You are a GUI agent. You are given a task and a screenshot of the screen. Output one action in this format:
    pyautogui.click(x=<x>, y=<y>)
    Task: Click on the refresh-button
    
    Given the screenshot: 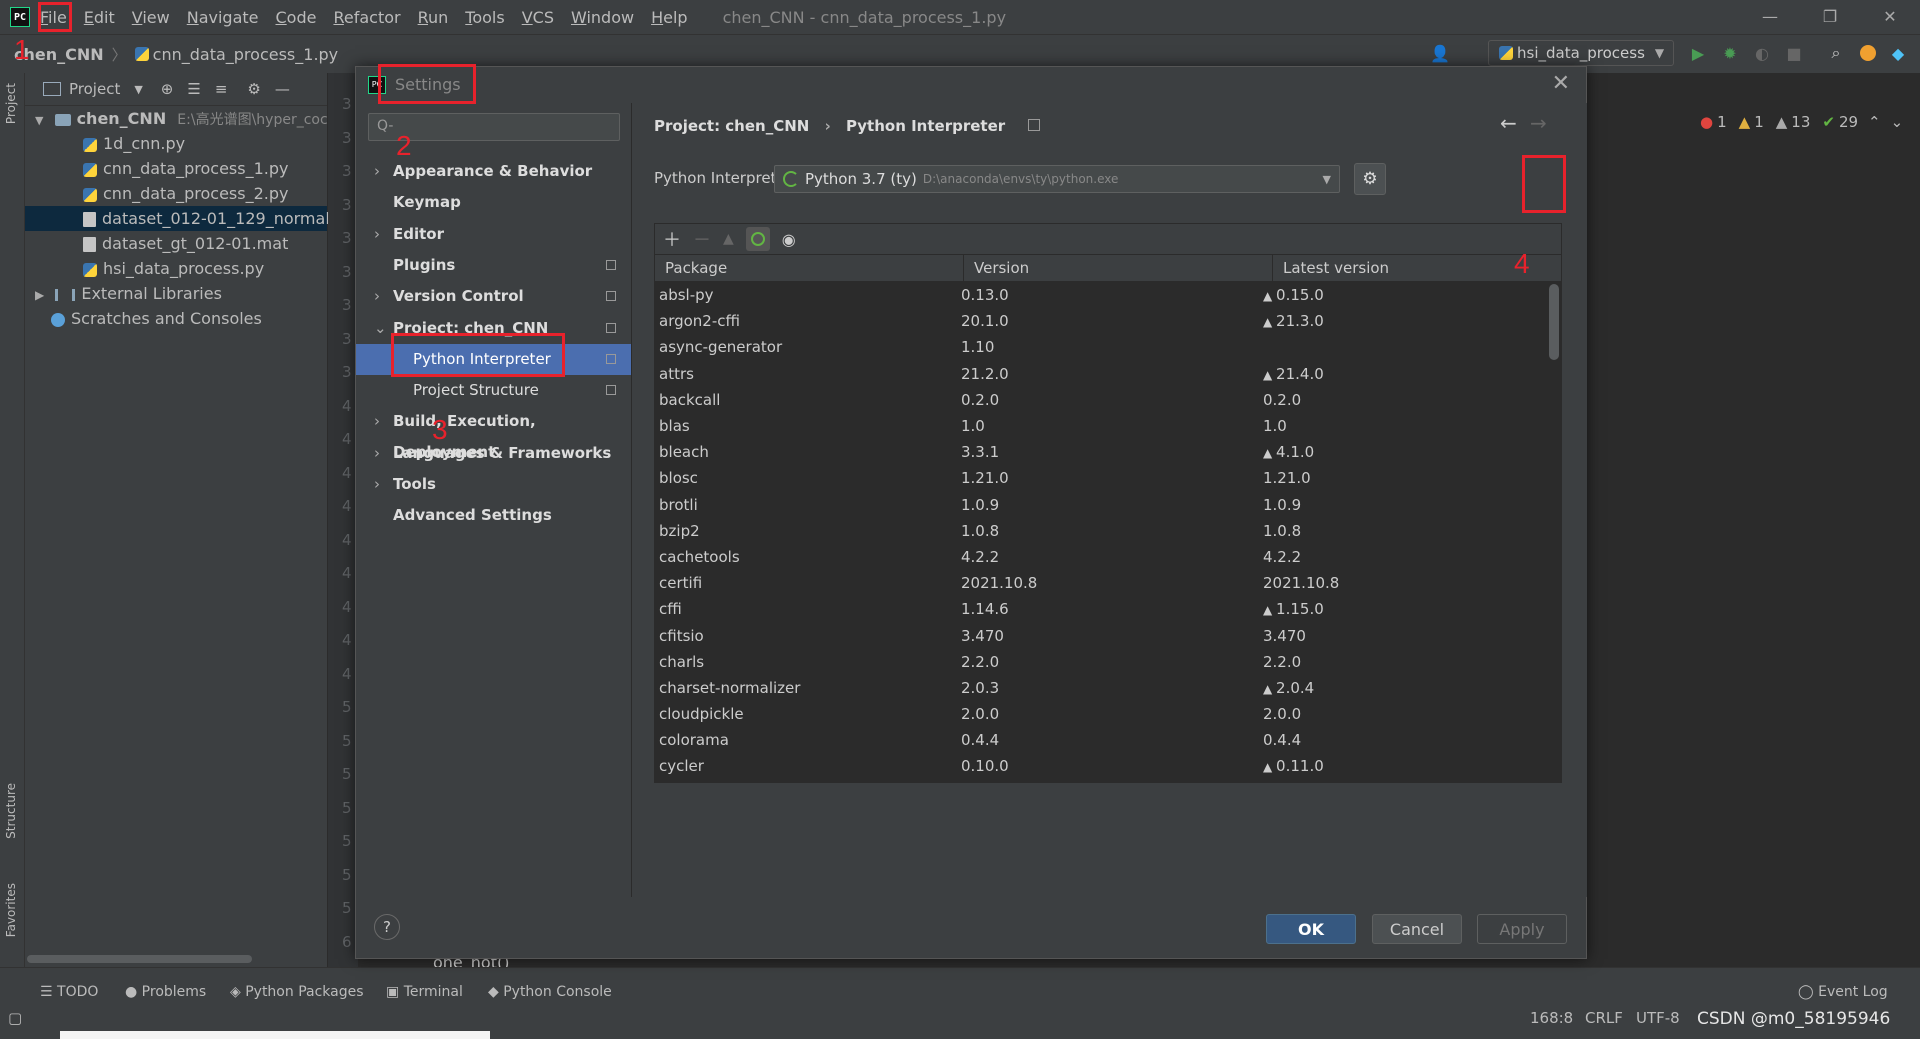 What is the action you would take?
    pyautogui.click(x=757, y=239)
    